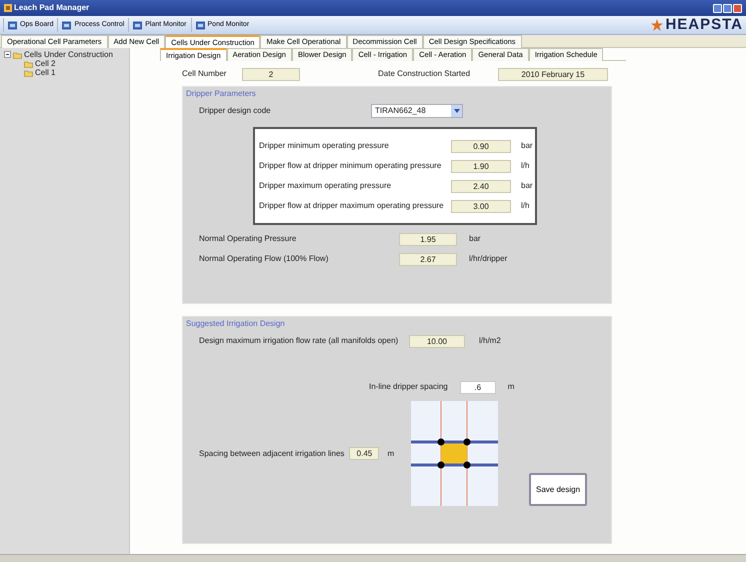  Describe the element at coordinates (221, 94) in the screenshot. I see `group-title: Dripper Parameters` at that location.